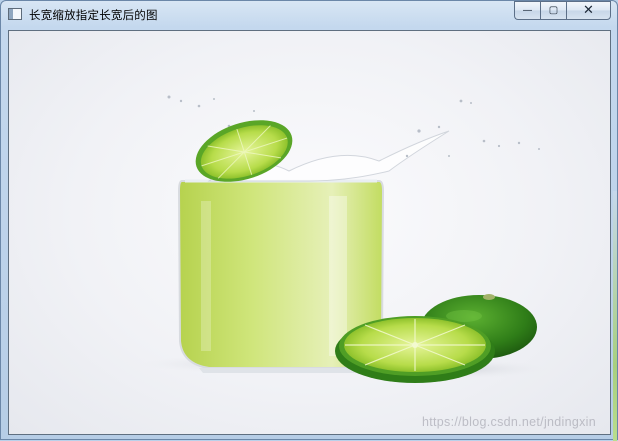 This screenshot has width=618, height=441. What do you see at coordinates (615, 316) in the screenshot?
I see `background-window-edge` at bounding box center [615, 316].